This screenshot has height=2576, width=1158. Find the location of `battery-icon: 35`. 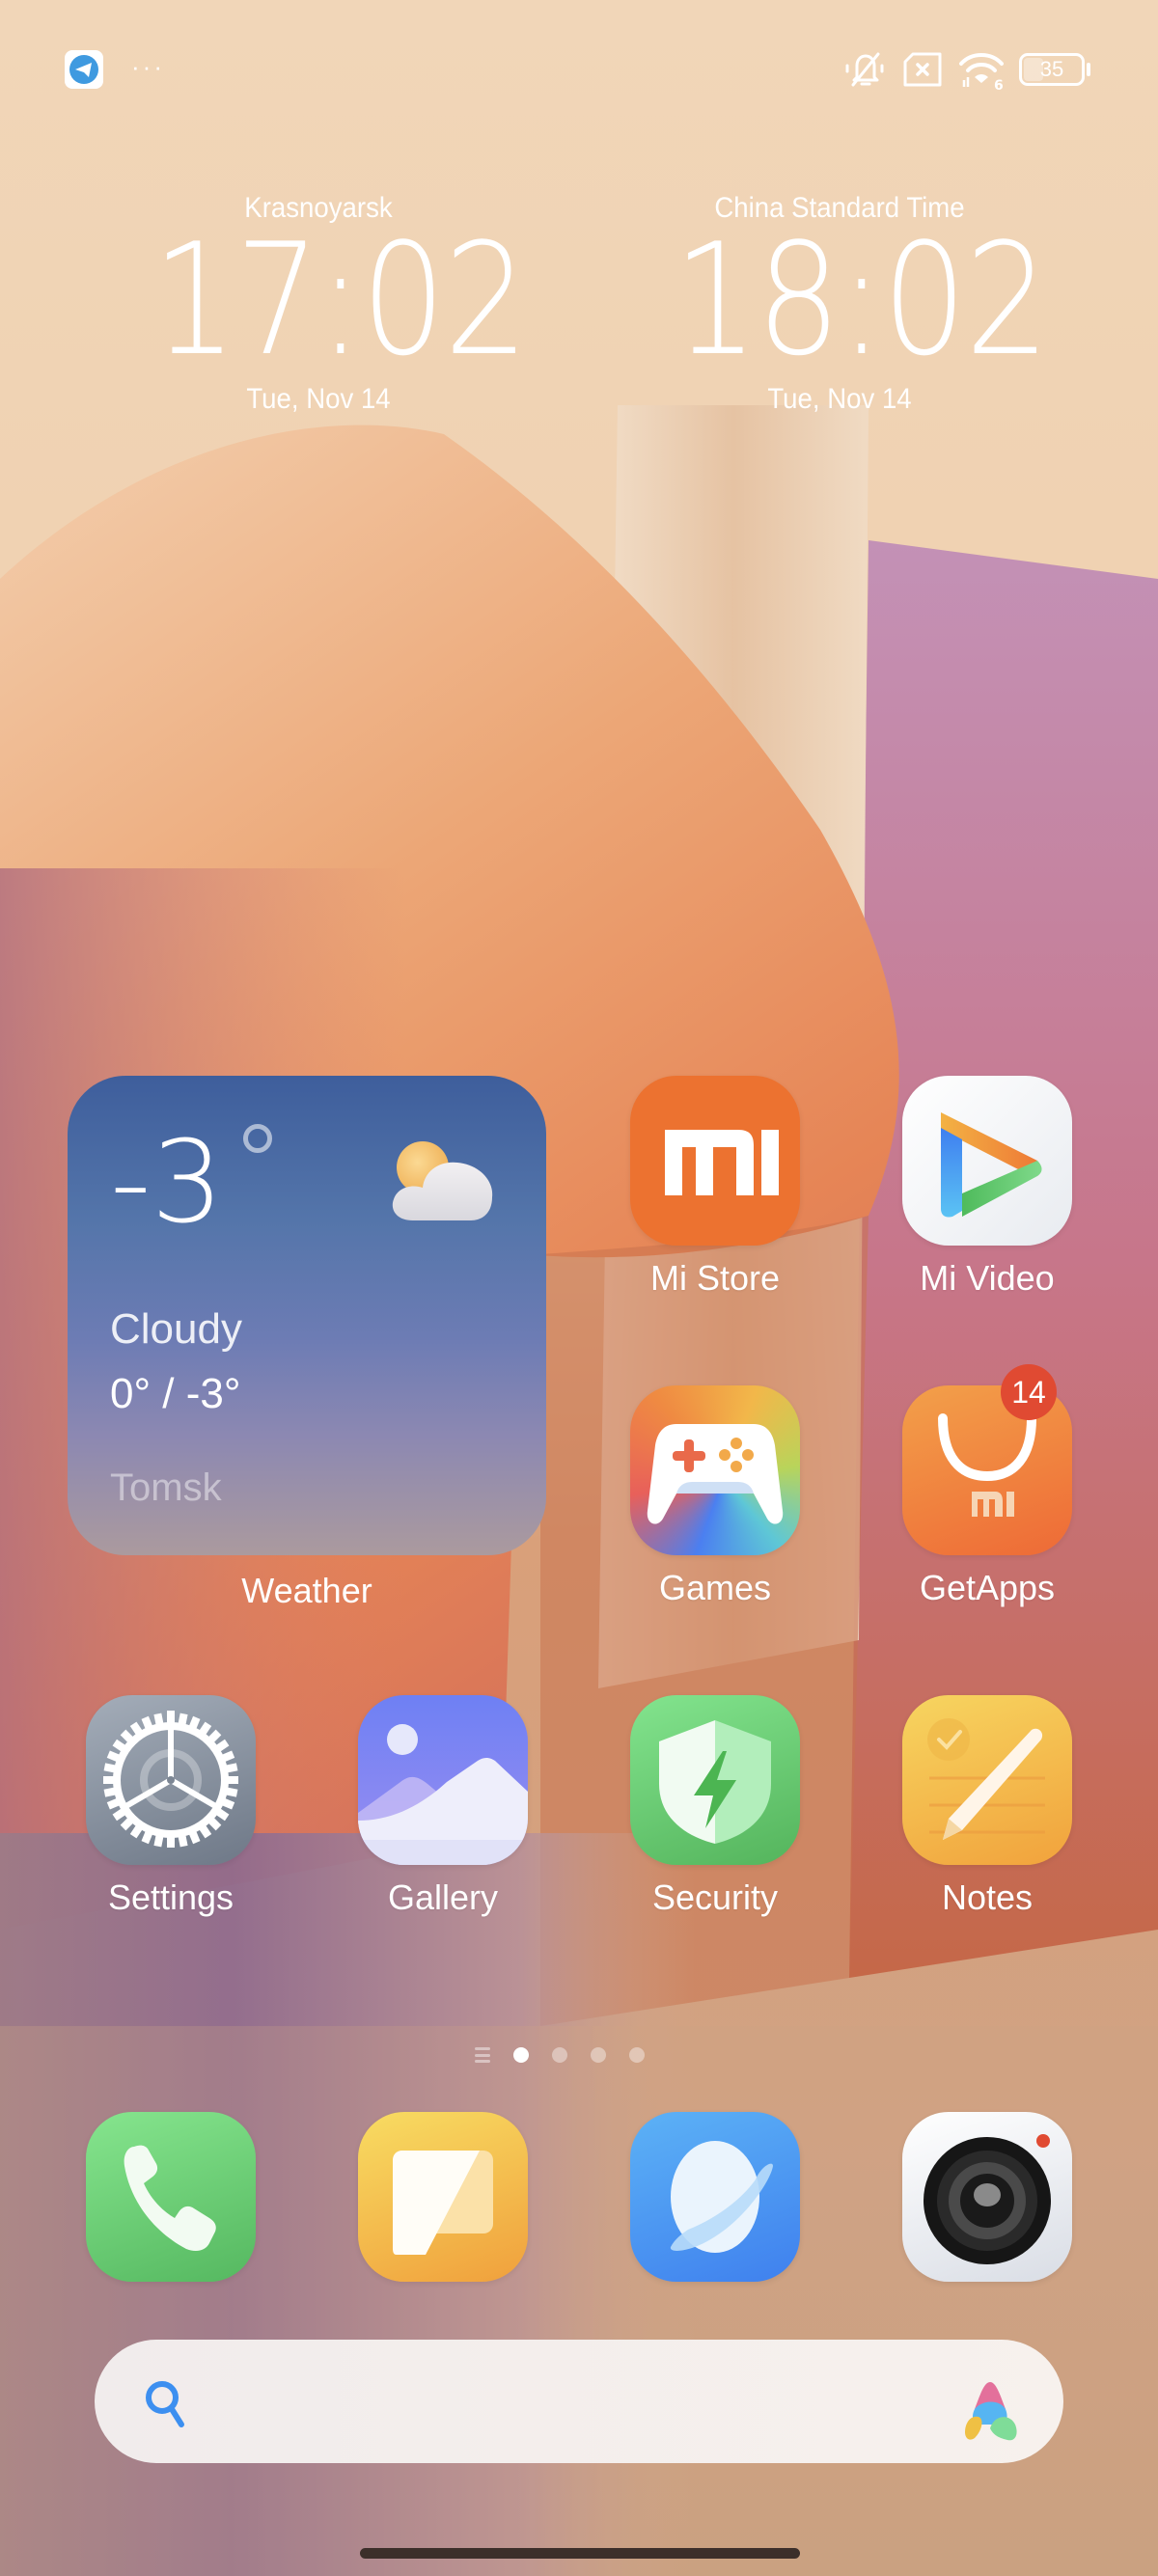

battery-icon: 35 is located at coordinates (1054, 69).